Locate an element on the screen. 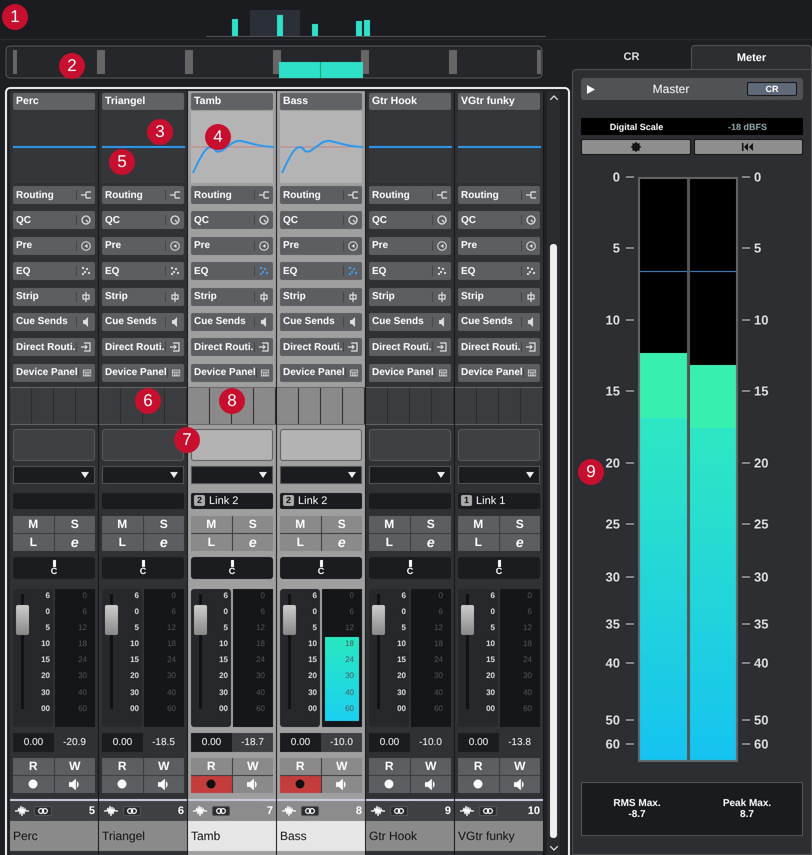 This screenshot has width=812, height=855. link-field: 1 Link 1 is located at coordinates (499, 500).